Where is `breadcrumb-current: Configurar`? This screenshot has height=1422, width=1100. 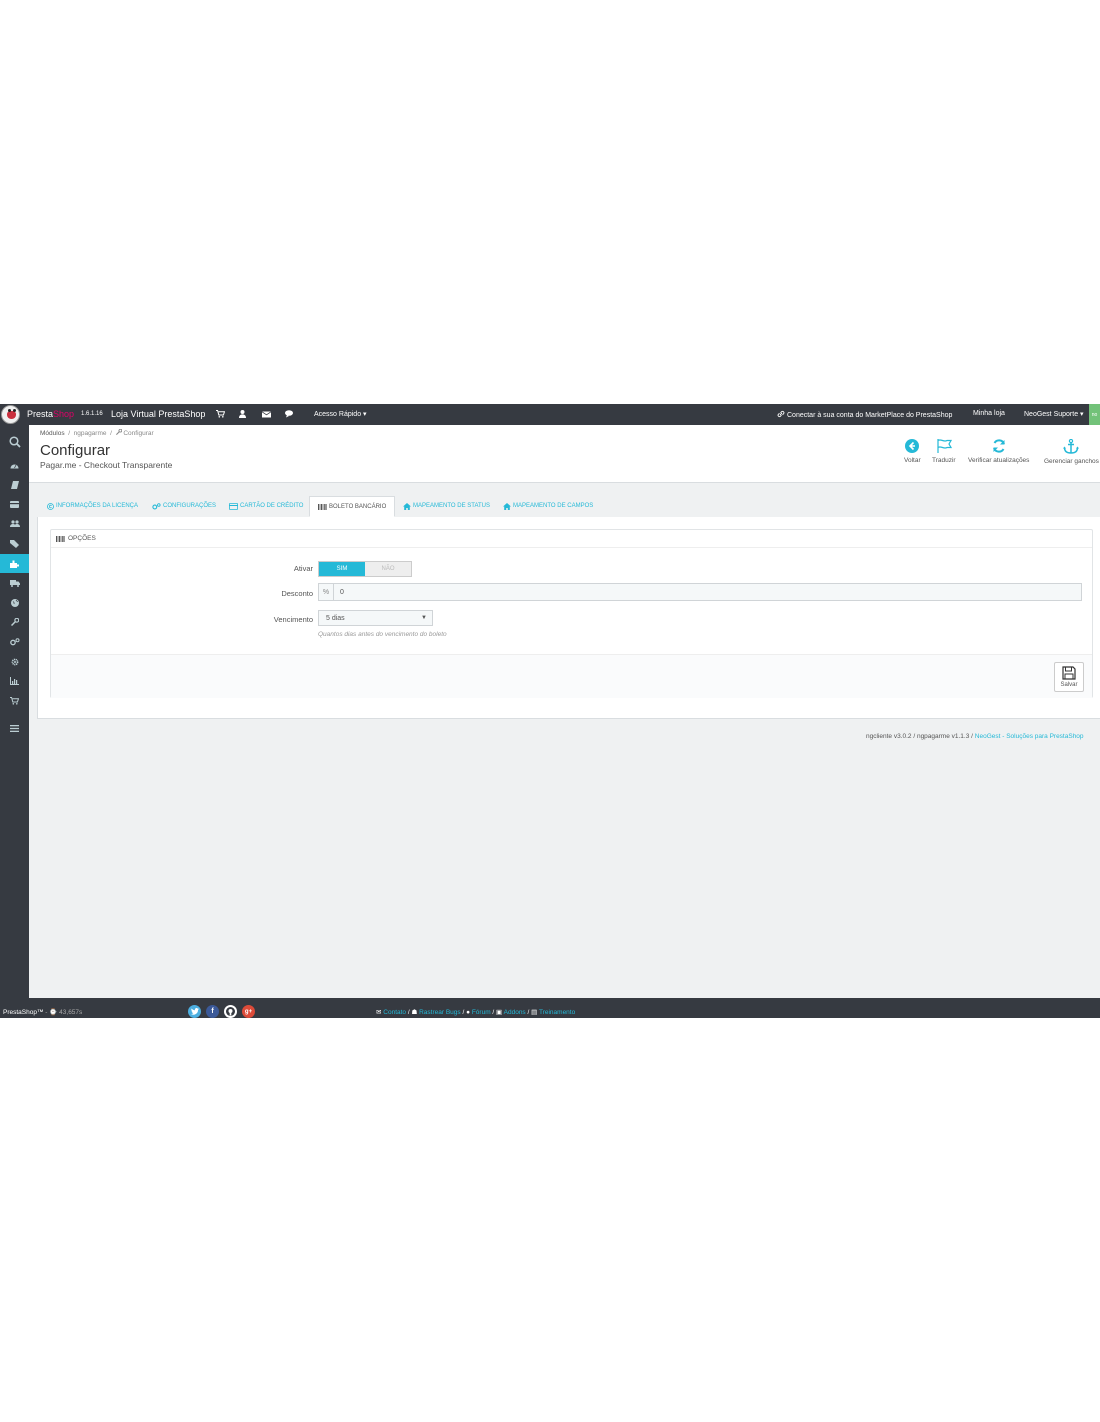
breadcrumb-current: Configurar is located at coordinates (138, 433).